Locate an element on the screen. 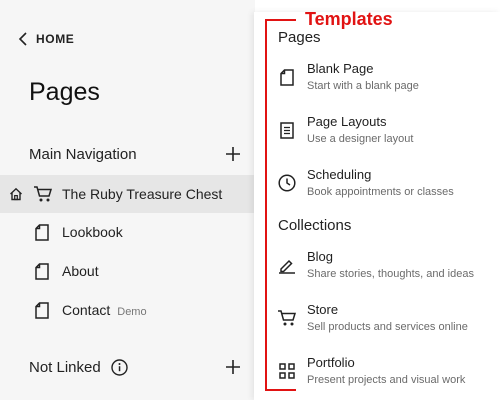 The image size is (500, 400). template-title: Store is located at coordinates (323, 309).